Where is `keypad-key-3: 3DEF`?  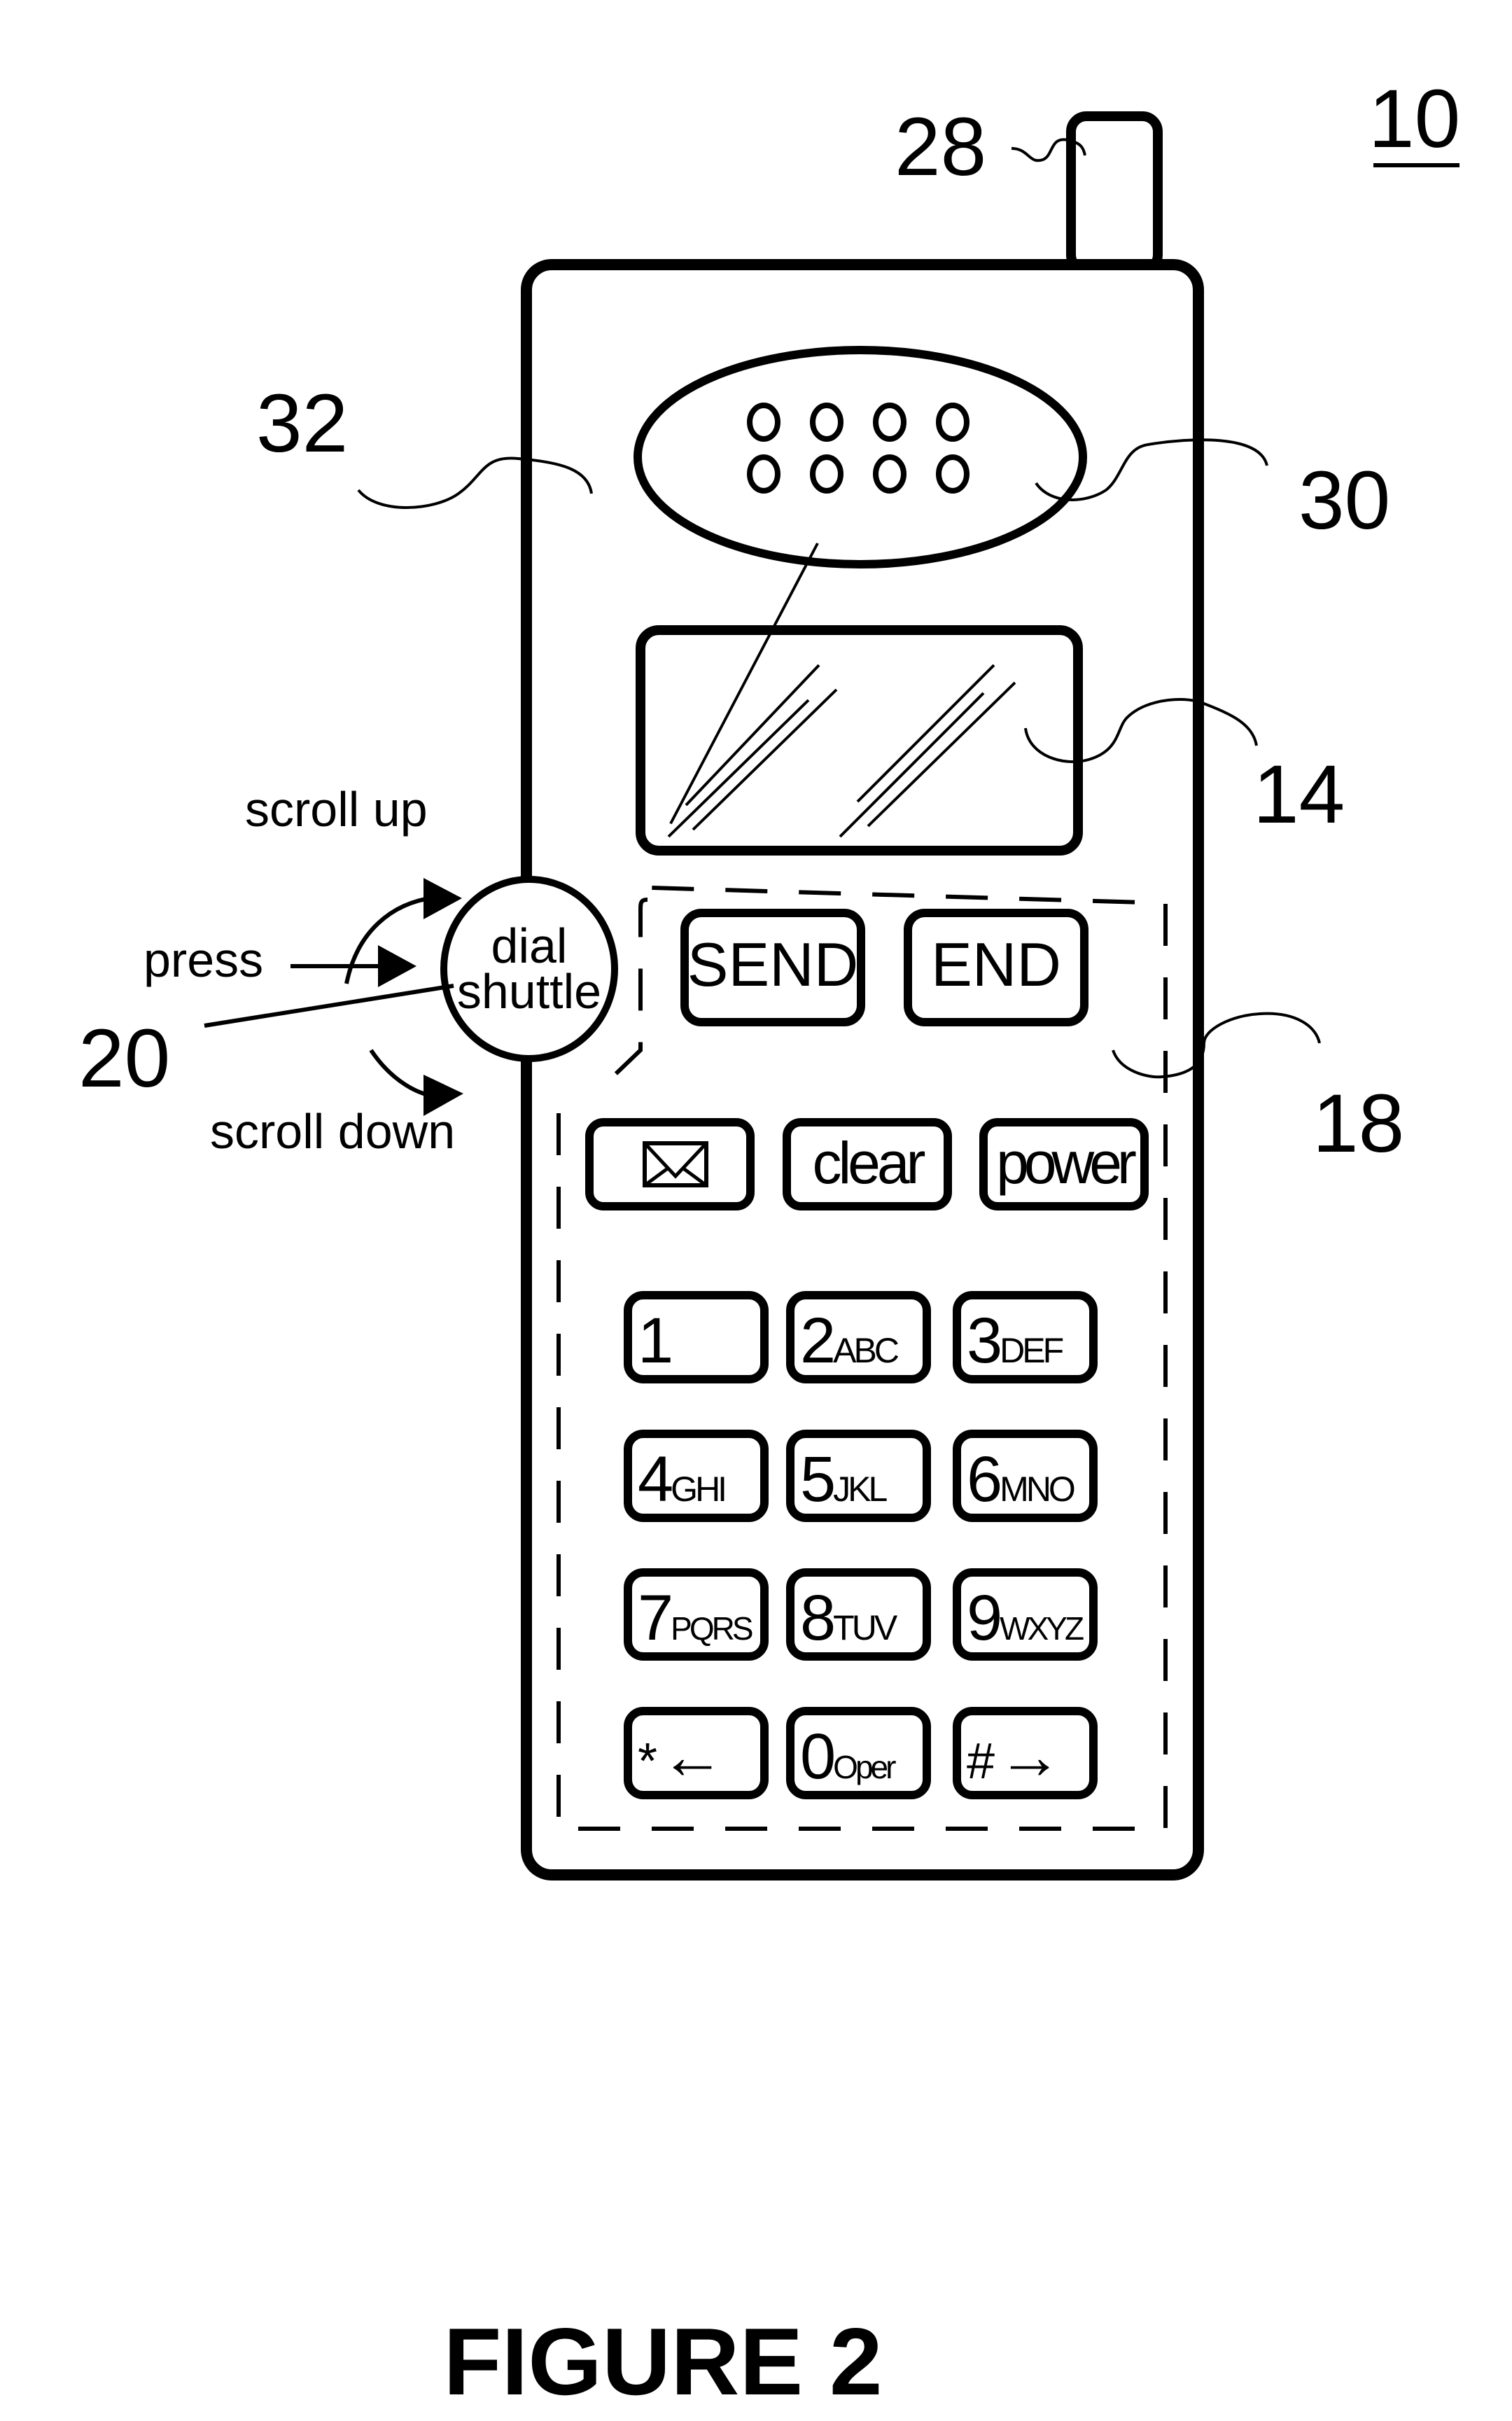
keypad-key-3: 3DEF is located at coordinates (1025, 1337).